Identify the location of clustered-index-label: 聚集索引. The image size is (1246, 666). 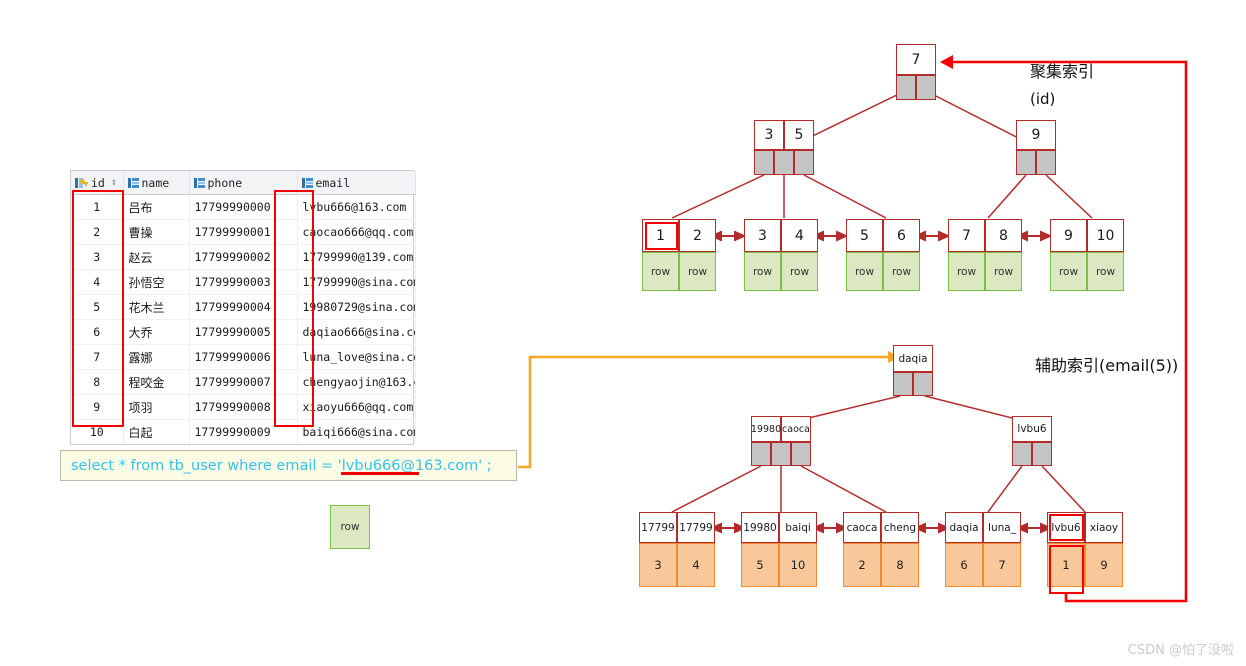
(1062, 71).